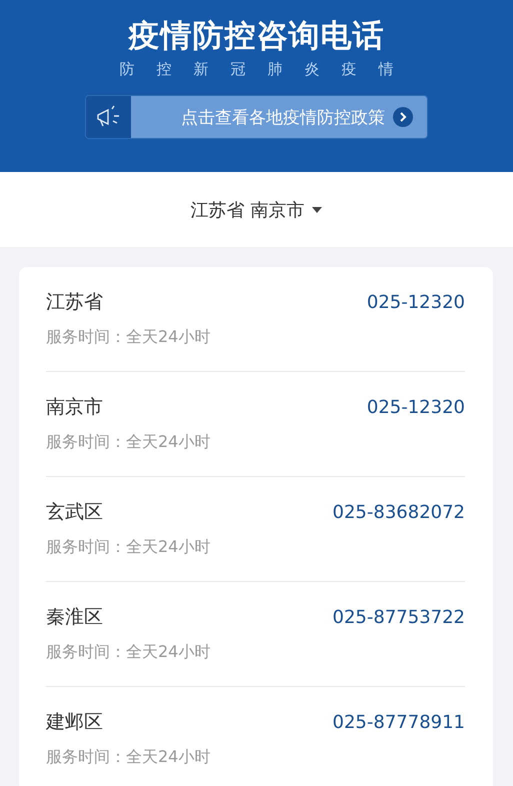 The image size is (513, 786). What do you see at coordinates (108, 117) in the screenshot?
I see `megaphone-icon` at bounding box center [108, 117].